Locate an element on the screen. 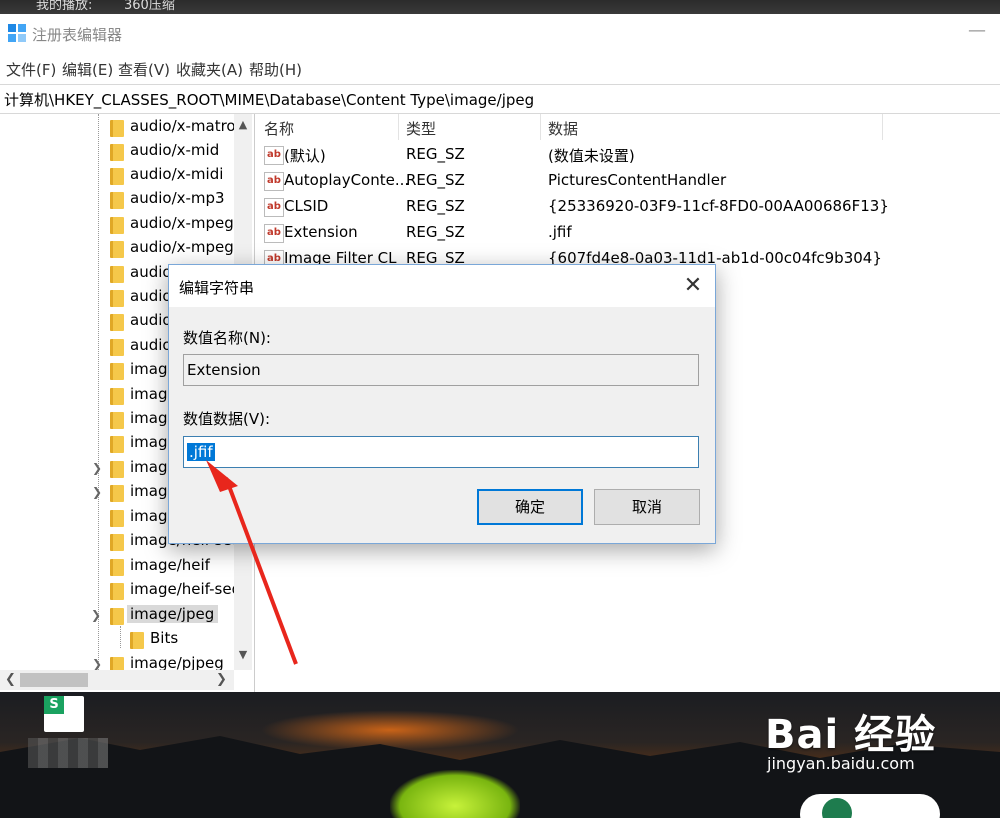  list-header: 名称 类型 数据 is located at coordinates (629, 127).